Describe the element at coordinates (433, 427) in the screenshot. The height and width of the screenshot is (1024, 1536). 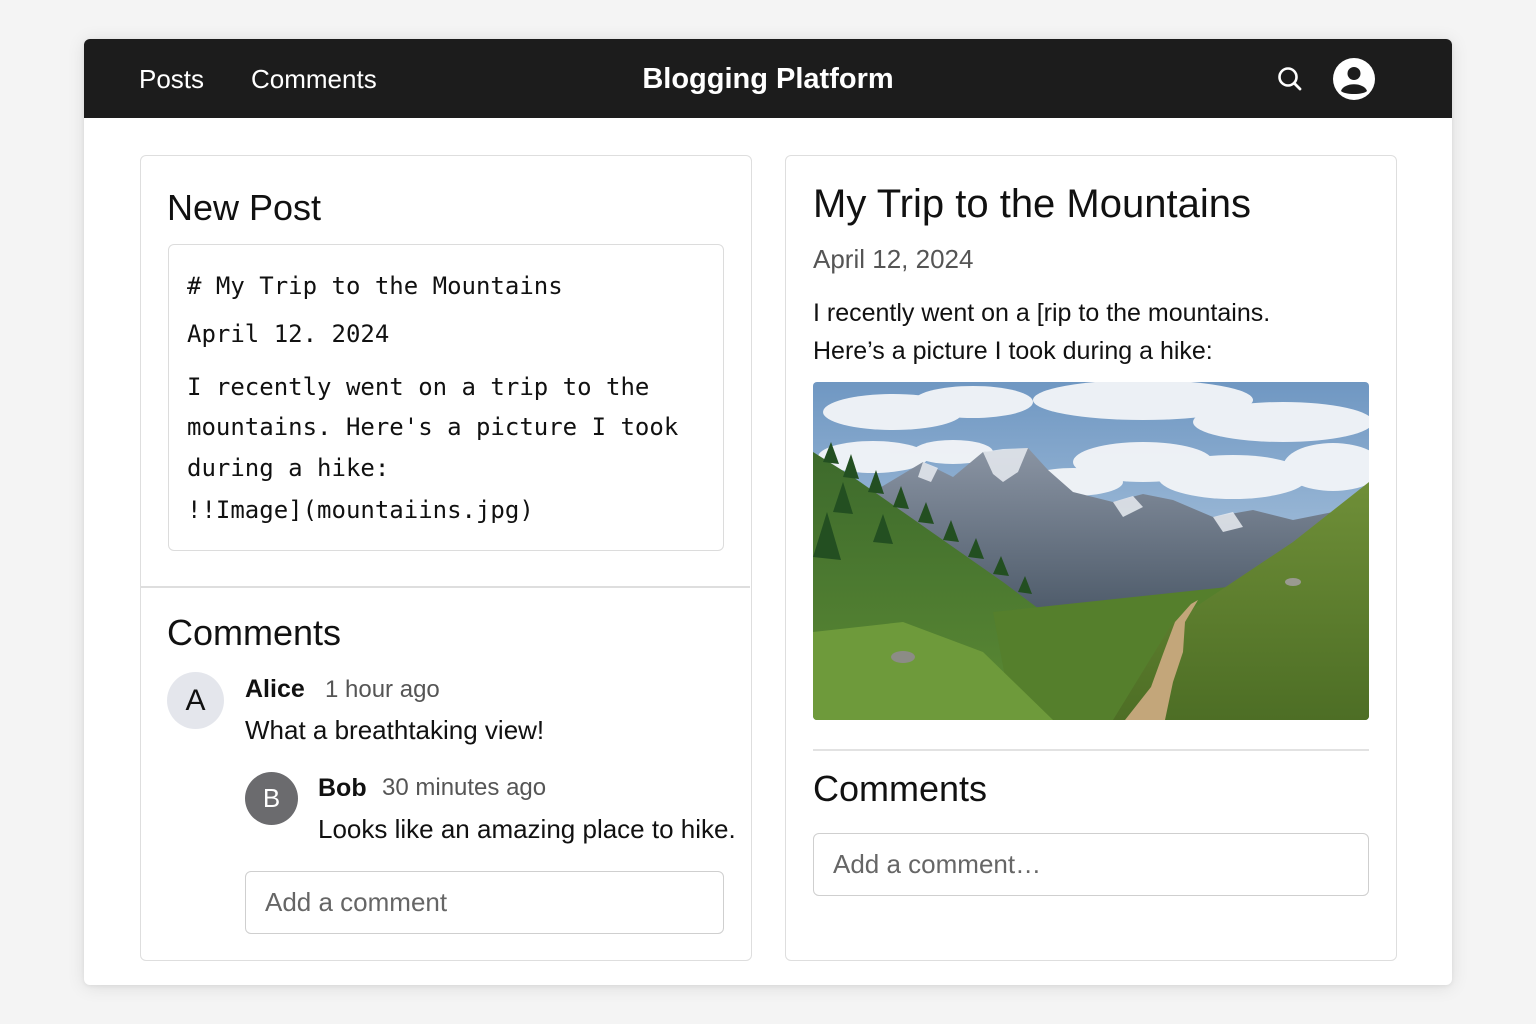
I see `editor-line: mountains. Here's a picture I took` at that location.